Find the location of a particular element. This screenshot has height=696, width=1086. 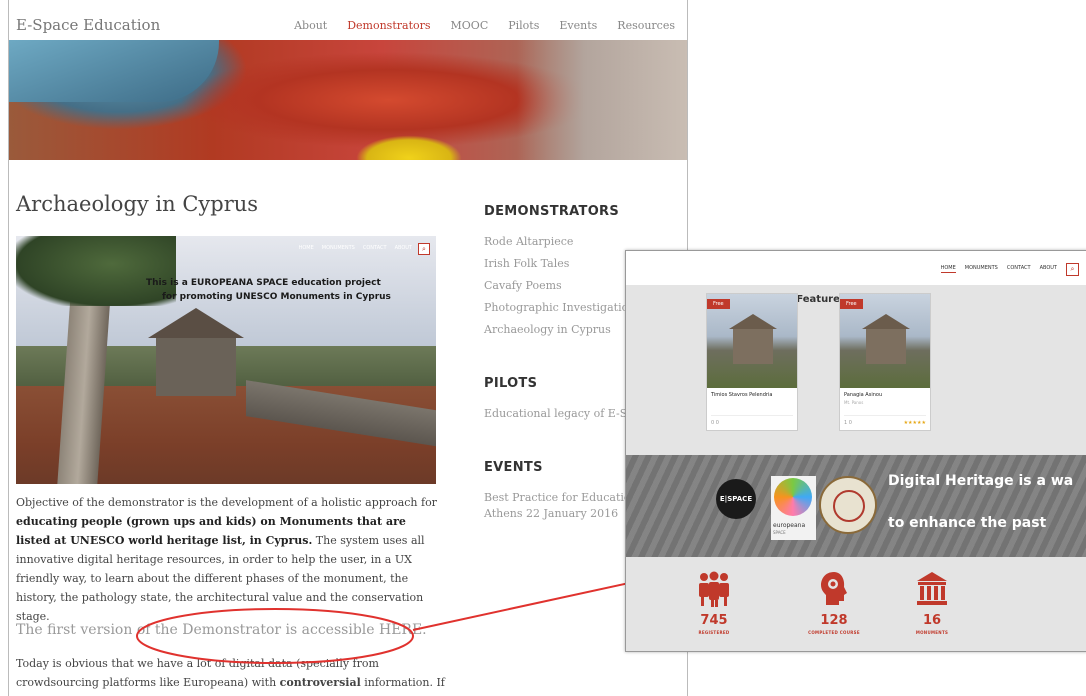

espace-logo: E|SPACE is located at coordinates (736, 499).